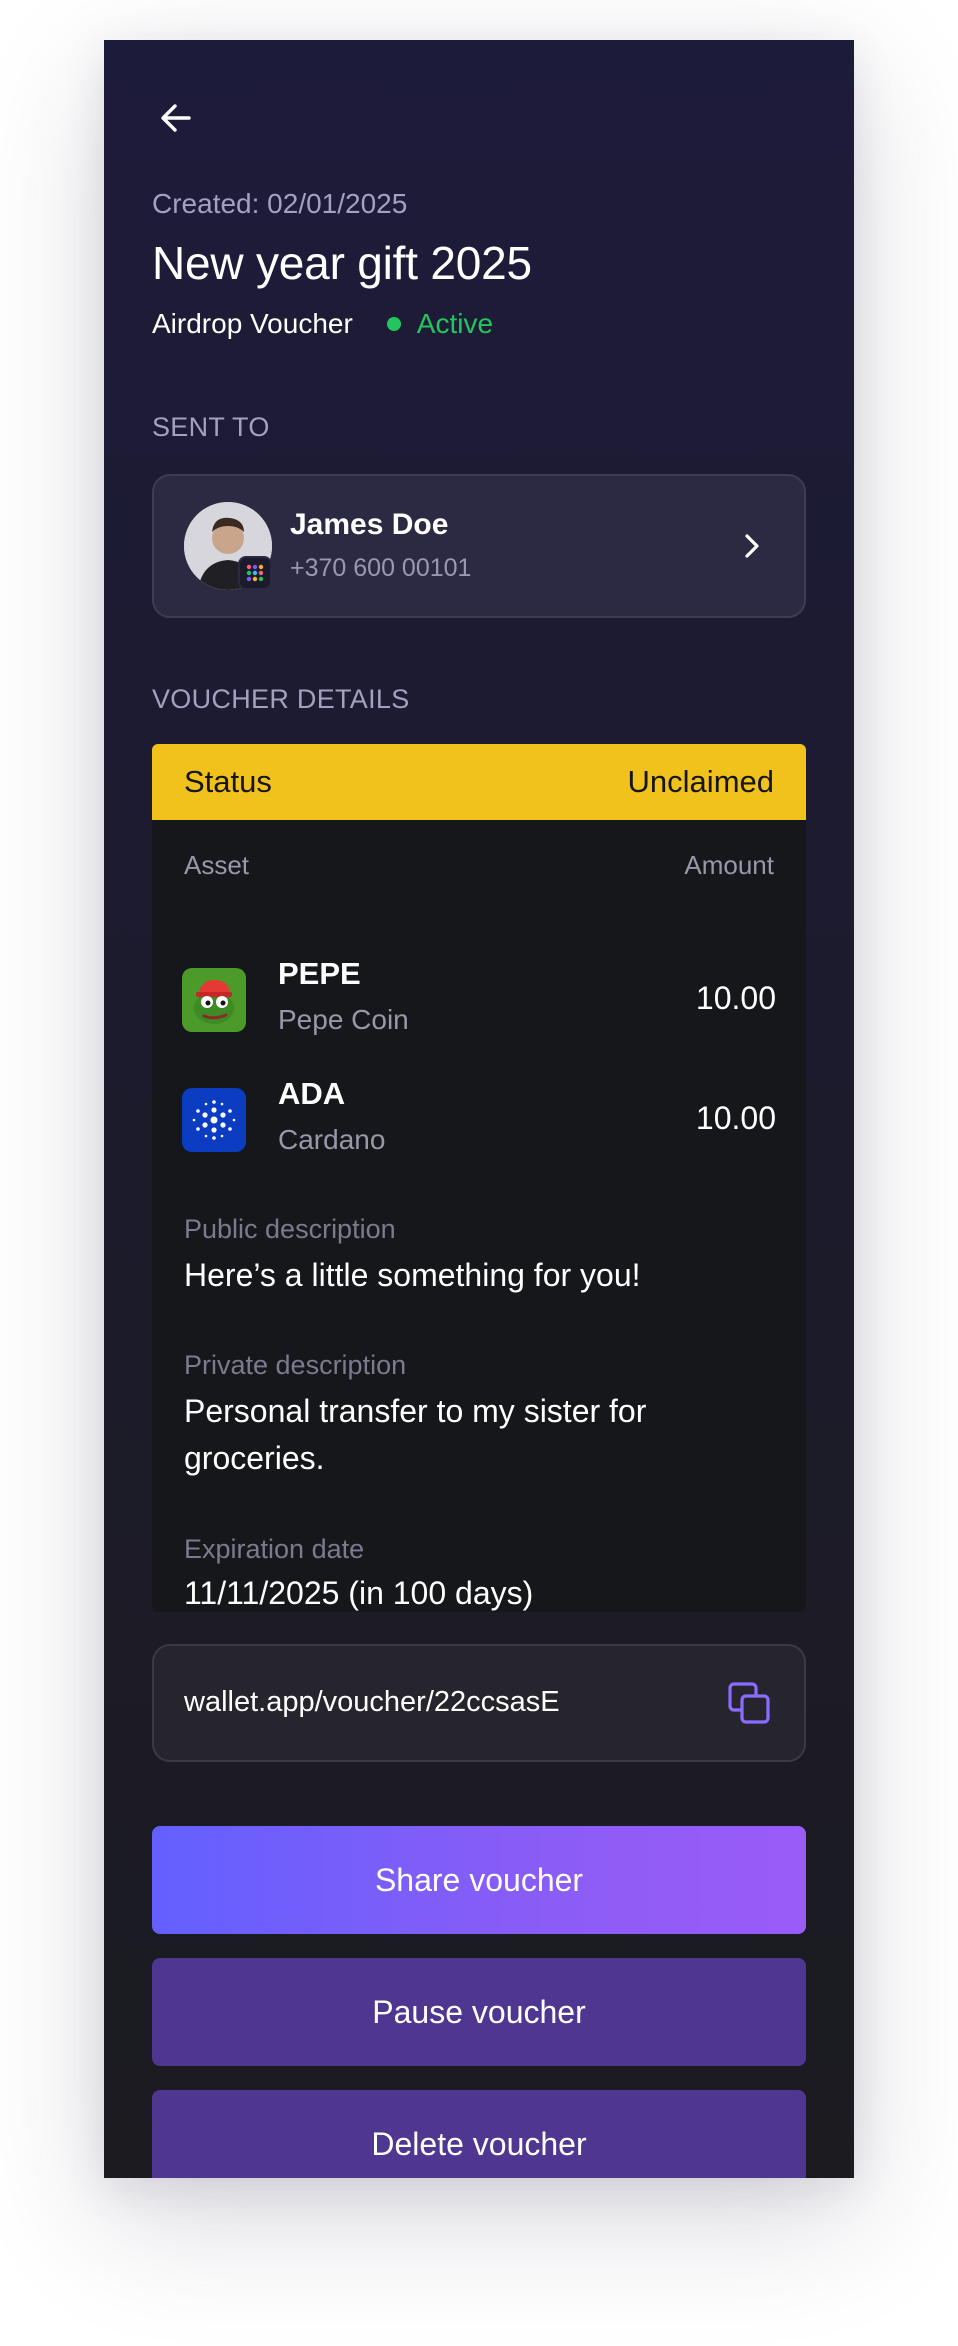 This screenshot has height=2346, width=958. I want to click on asset-column-header: Asset, so click(217, 865).